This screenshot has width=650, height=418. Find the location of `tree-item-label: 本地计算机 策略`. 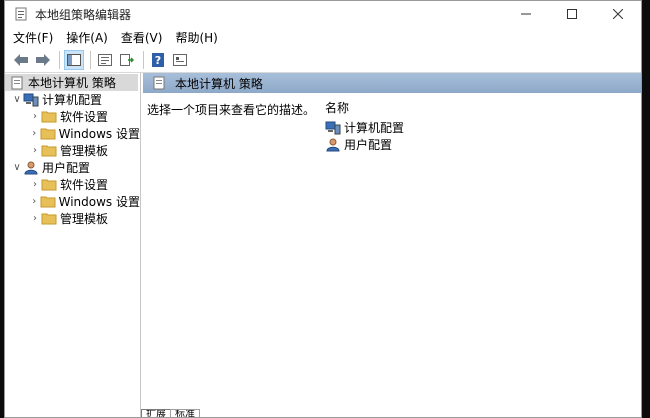

tree-item-label: 本地计算机 策略 is located at coordinates (72, 83).